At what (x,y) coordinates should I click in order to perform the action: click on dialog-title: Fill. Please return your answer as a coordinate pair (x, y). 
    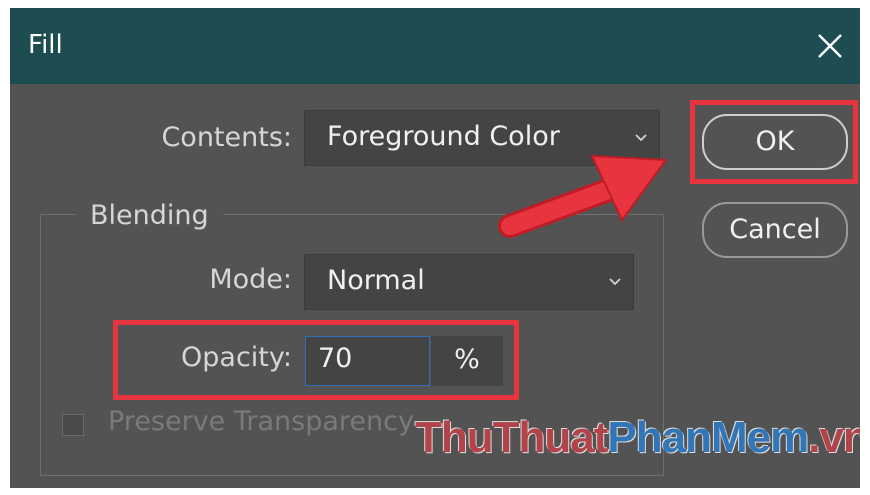
    Looking at the image, I should click on (45, 45).